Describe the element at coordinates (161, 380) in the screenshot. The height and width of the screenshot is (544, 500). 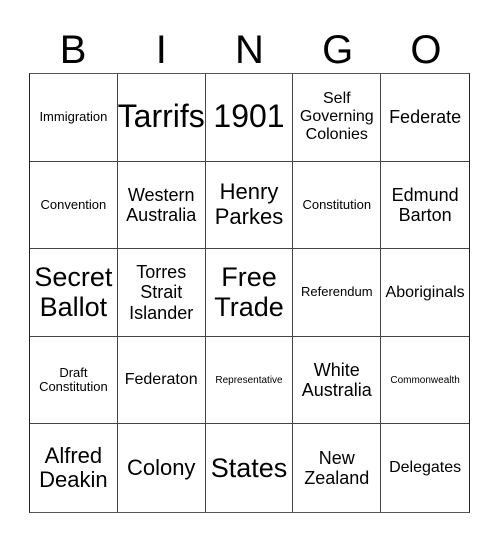
I see `bingo-cell: Federaton` at that location.